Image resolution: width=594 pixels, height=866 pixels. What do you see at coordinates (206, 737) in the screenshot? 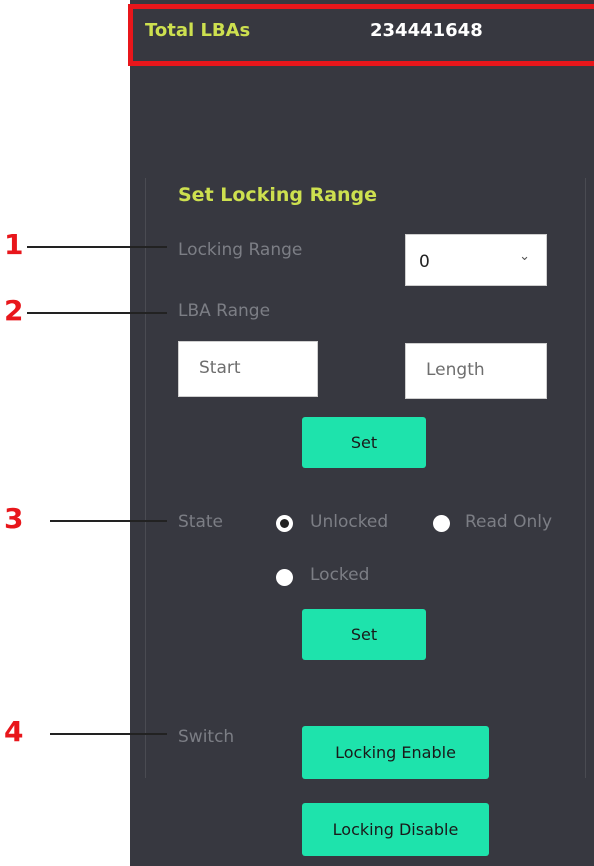
I see `switch-label: Switch` at bounding box center [206, 737].